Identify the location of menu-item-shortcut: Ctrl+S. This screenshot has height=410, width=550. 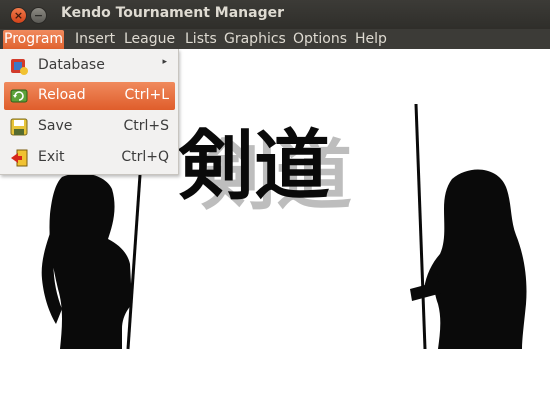
(146, 126).